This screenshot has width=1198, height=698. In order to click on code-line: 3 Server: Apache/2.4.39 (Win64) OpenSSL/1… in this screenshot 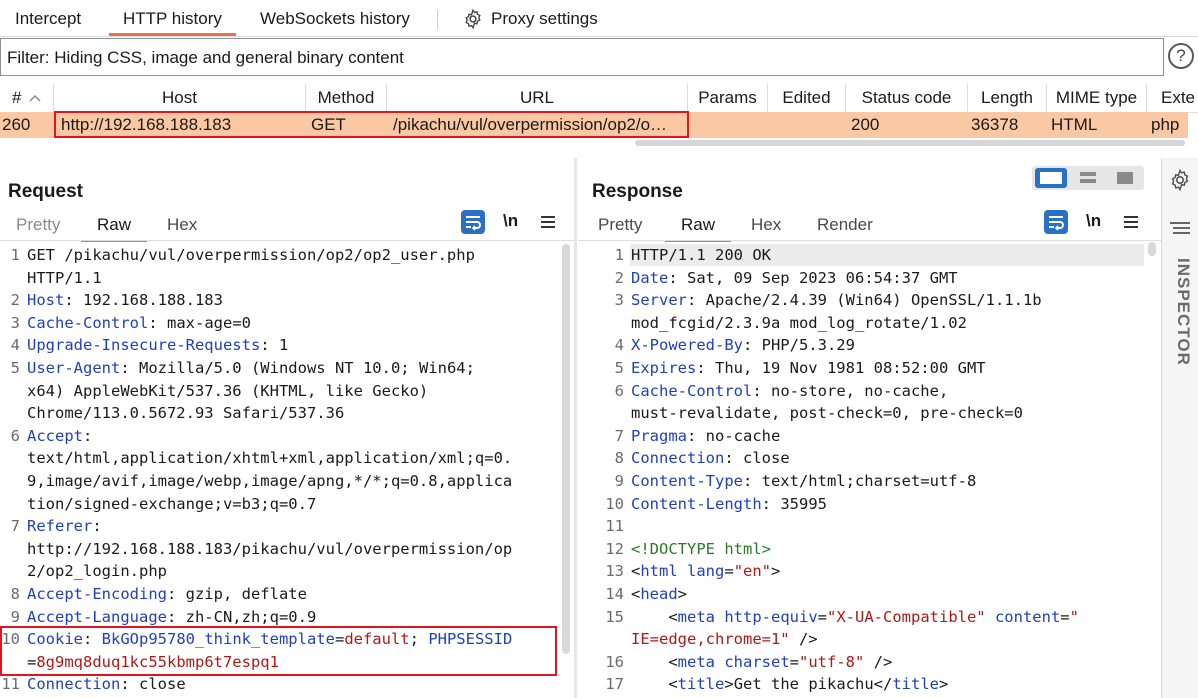, I will do `click(828, 300)`.